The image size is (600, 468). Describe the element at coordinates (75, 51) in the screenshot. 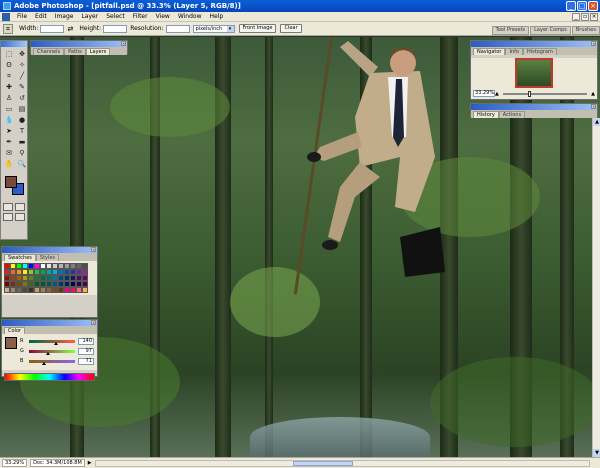

I see `tab-paths: Paths` at that location.